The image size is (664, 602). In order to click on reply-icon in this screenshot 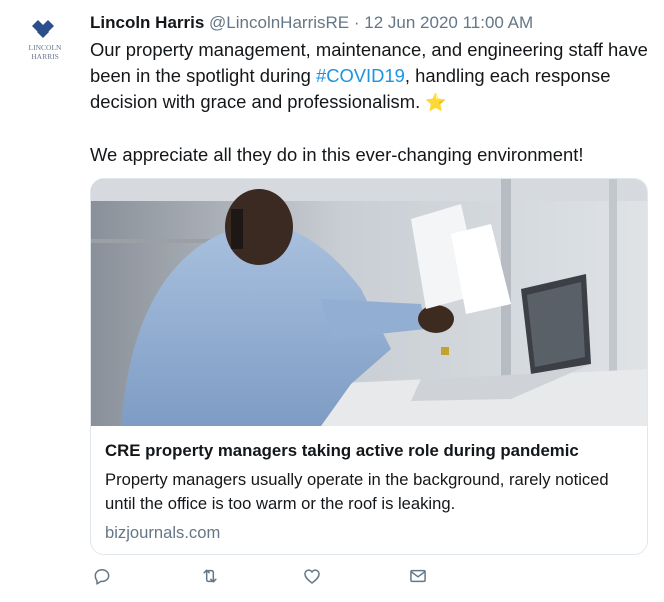, I will do `click(102, 577)`.